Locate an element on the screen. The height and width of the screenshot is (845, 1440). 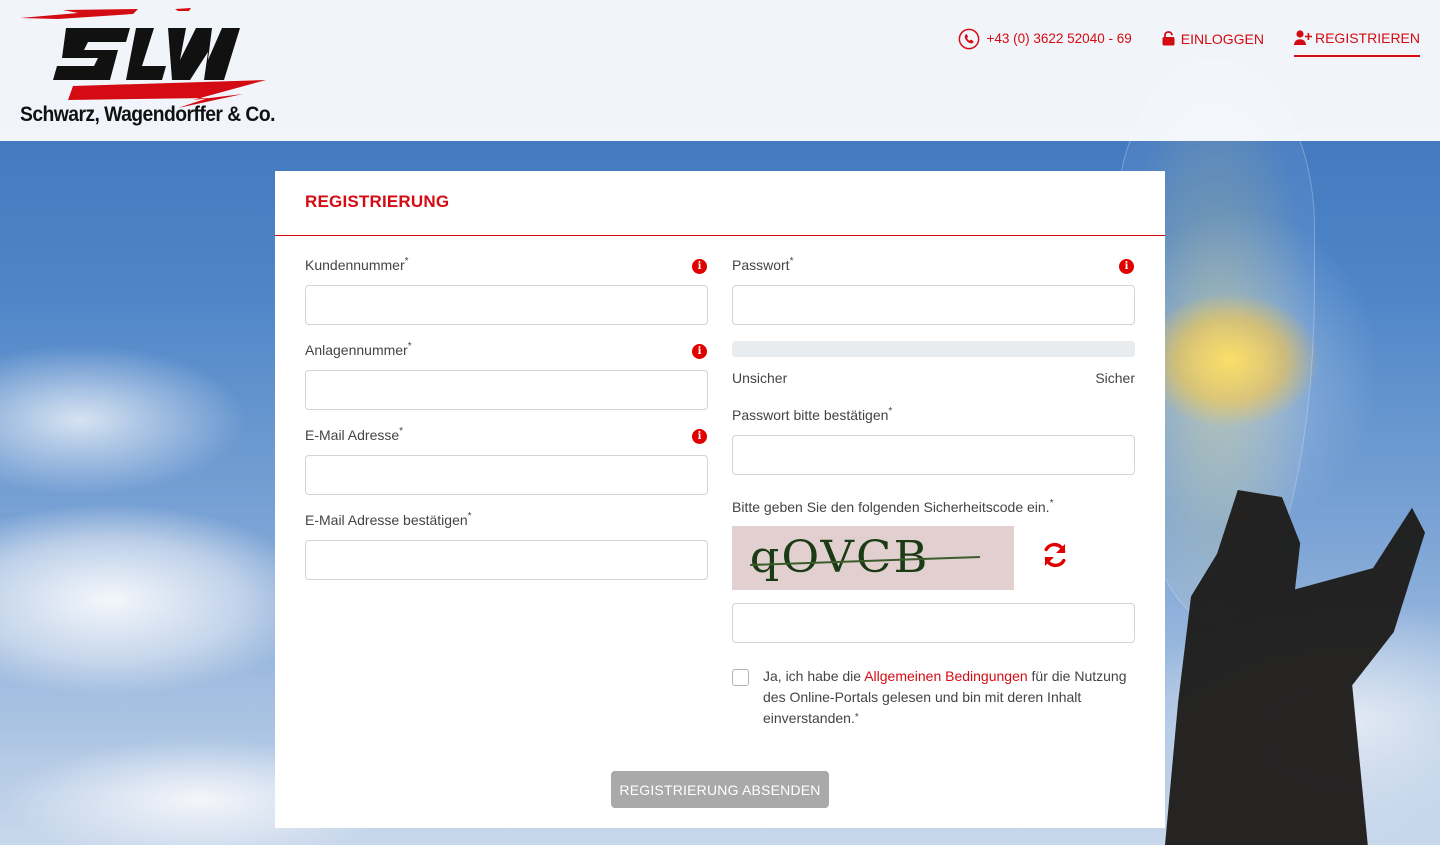
email-label: E-Mail Adresse* is located at coordinates (354, 434).